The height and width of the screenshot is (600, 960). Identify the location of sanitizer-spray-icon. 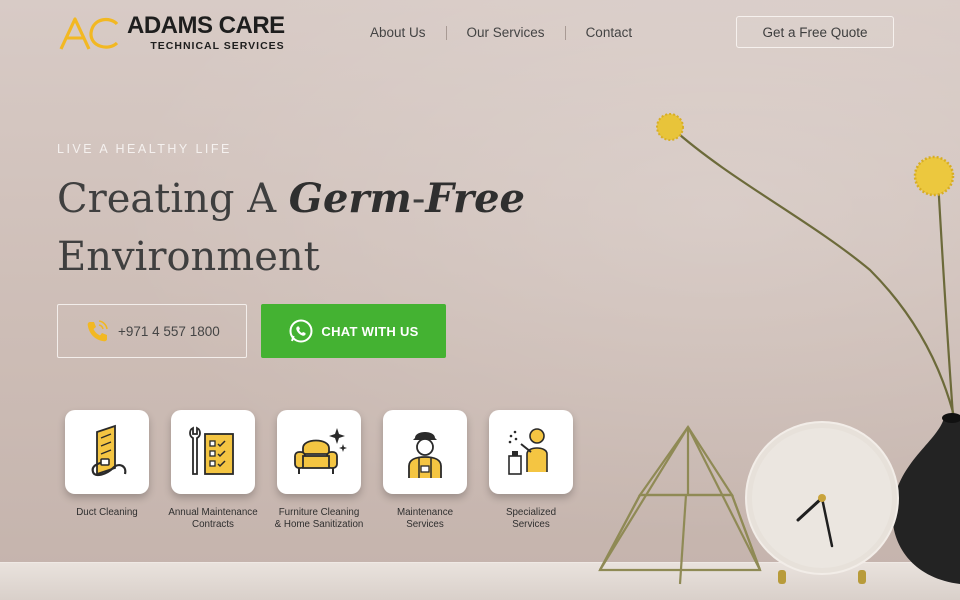
(528, 451).